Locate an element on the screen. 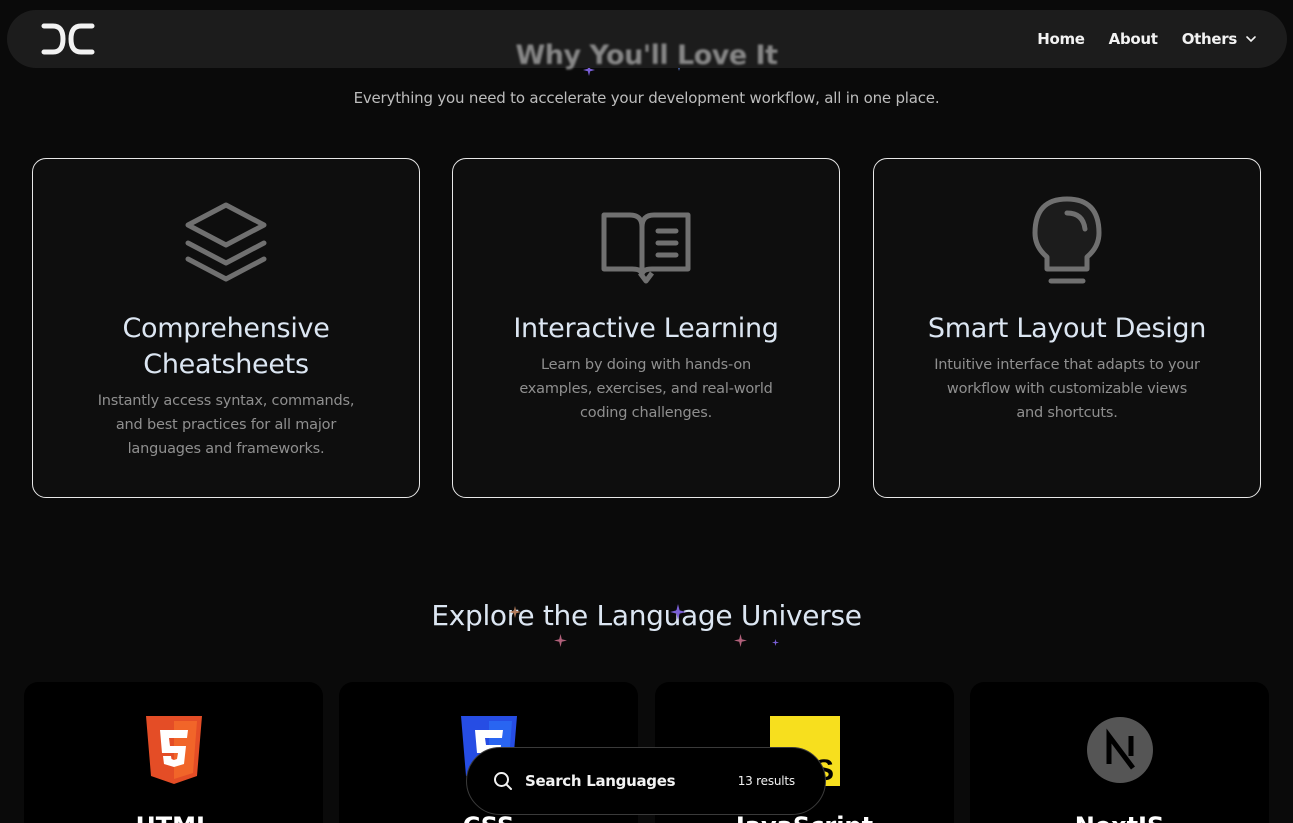  lang-name: NextJS is located at coordinates (1119, 817).